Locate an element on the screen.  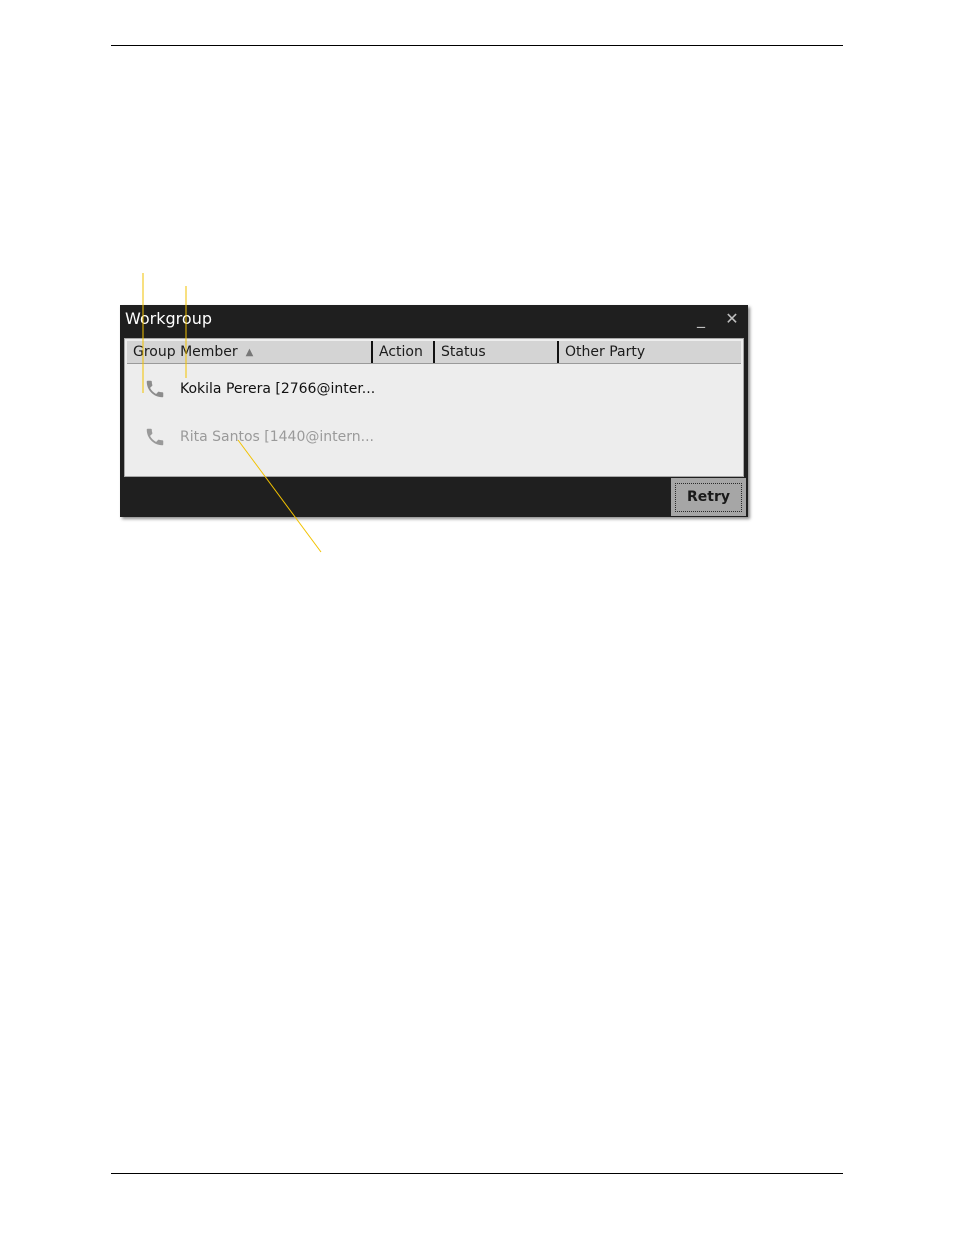
sort-ascending-icon: ▲ is located at coordinates (249, 352).